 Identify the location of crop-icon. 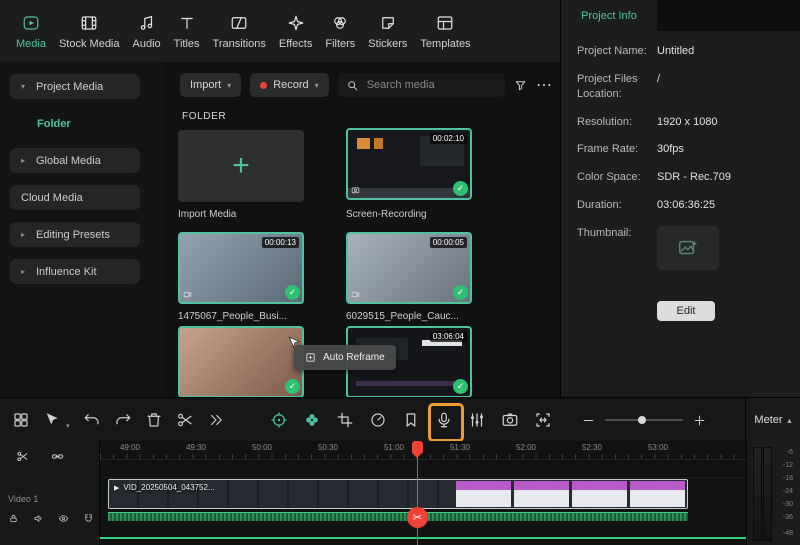
(345, 420).